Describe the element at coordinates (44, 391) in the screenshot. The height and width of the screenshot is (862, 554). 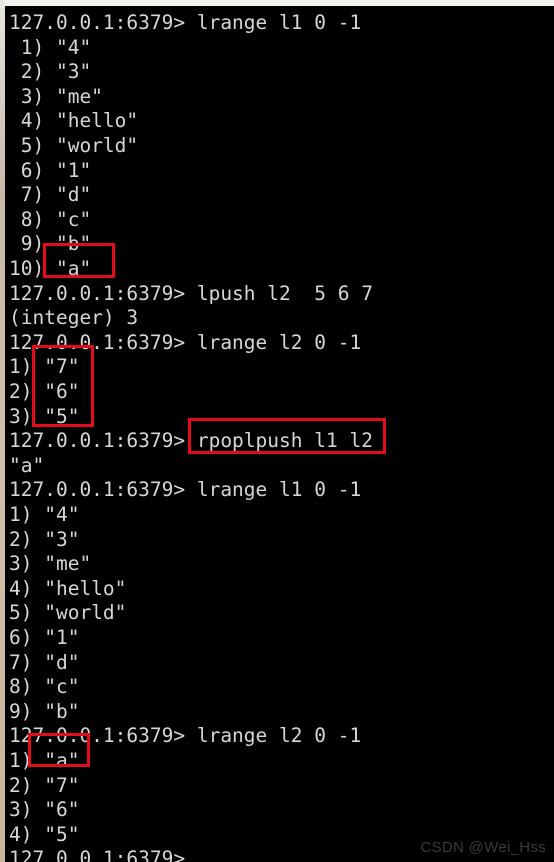
I see `terminal-line: 2) "6"` at that location.